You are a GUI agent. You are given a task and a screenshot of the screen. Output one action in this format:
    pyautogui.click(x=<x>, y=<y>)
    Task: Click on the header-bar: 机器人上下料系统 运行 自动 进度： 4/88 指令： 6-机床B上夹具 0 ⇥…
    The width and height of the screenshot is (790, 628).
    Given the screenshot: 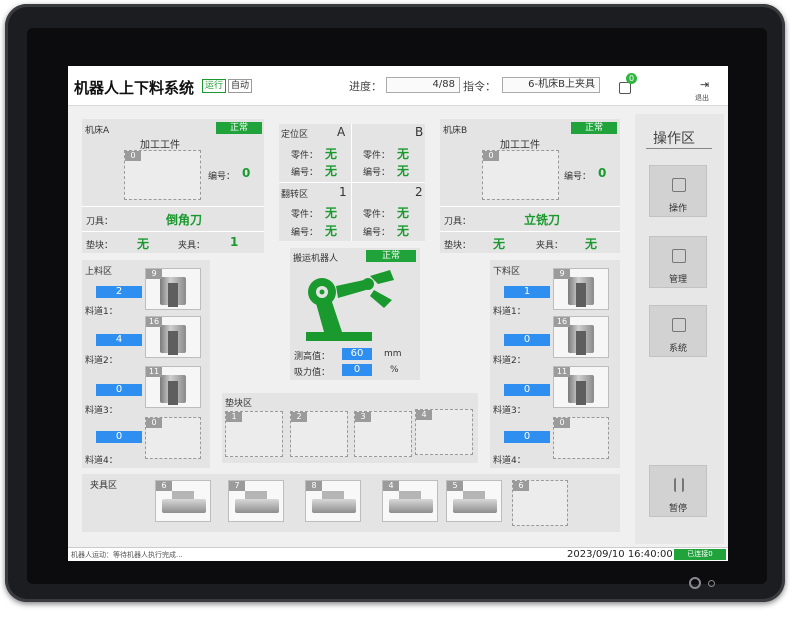 What is the action you would take?
    pyautogui.click(x=398, y=86)
    